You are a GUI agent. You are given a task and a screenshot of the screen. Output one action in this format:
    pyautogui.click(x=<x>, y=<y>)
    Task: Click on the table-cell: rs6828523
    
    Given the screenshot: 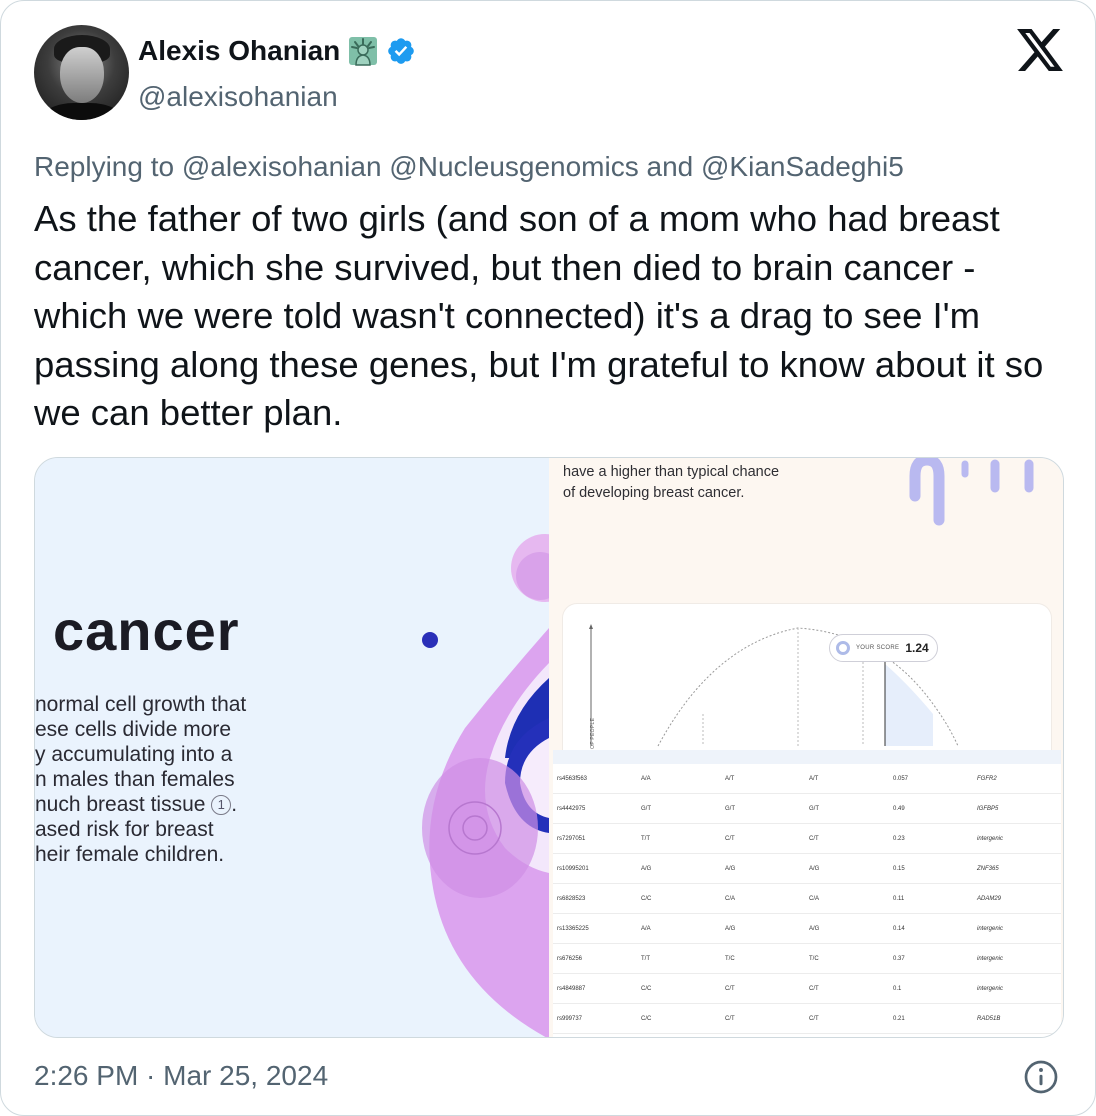 What is the action you would take?
    pyautogui.click(x=571, y=899)
    